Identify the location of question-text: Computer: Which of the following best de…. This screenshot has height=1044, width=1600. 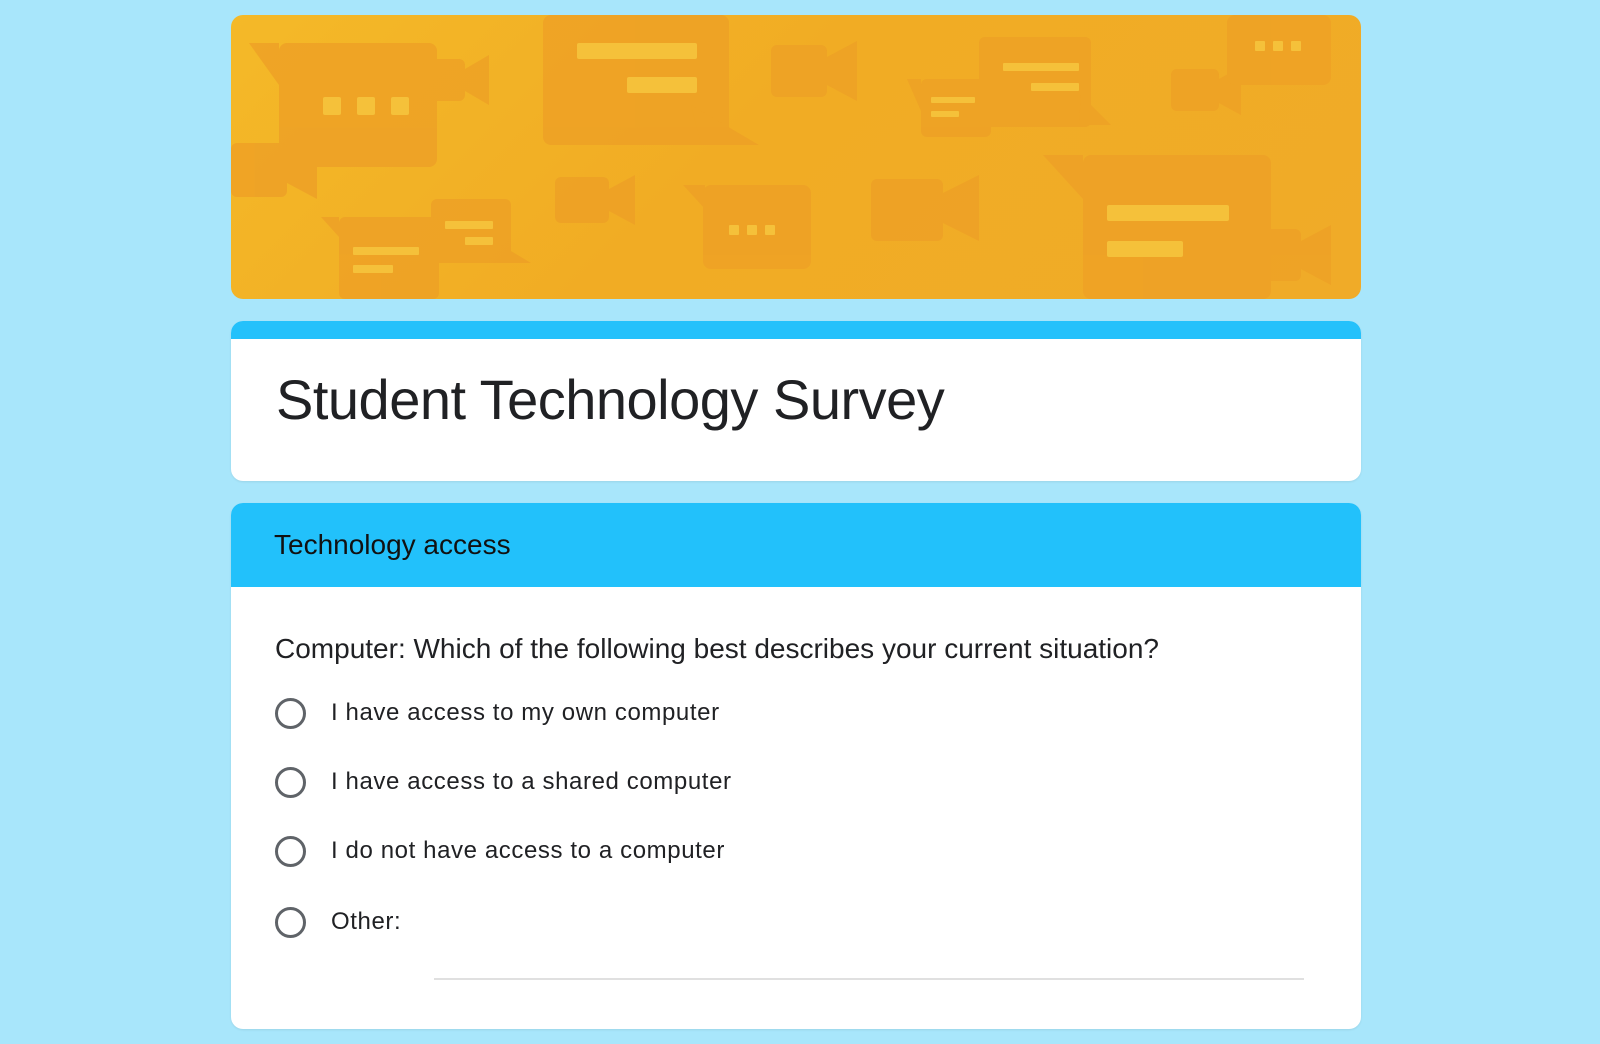
(717, 648).